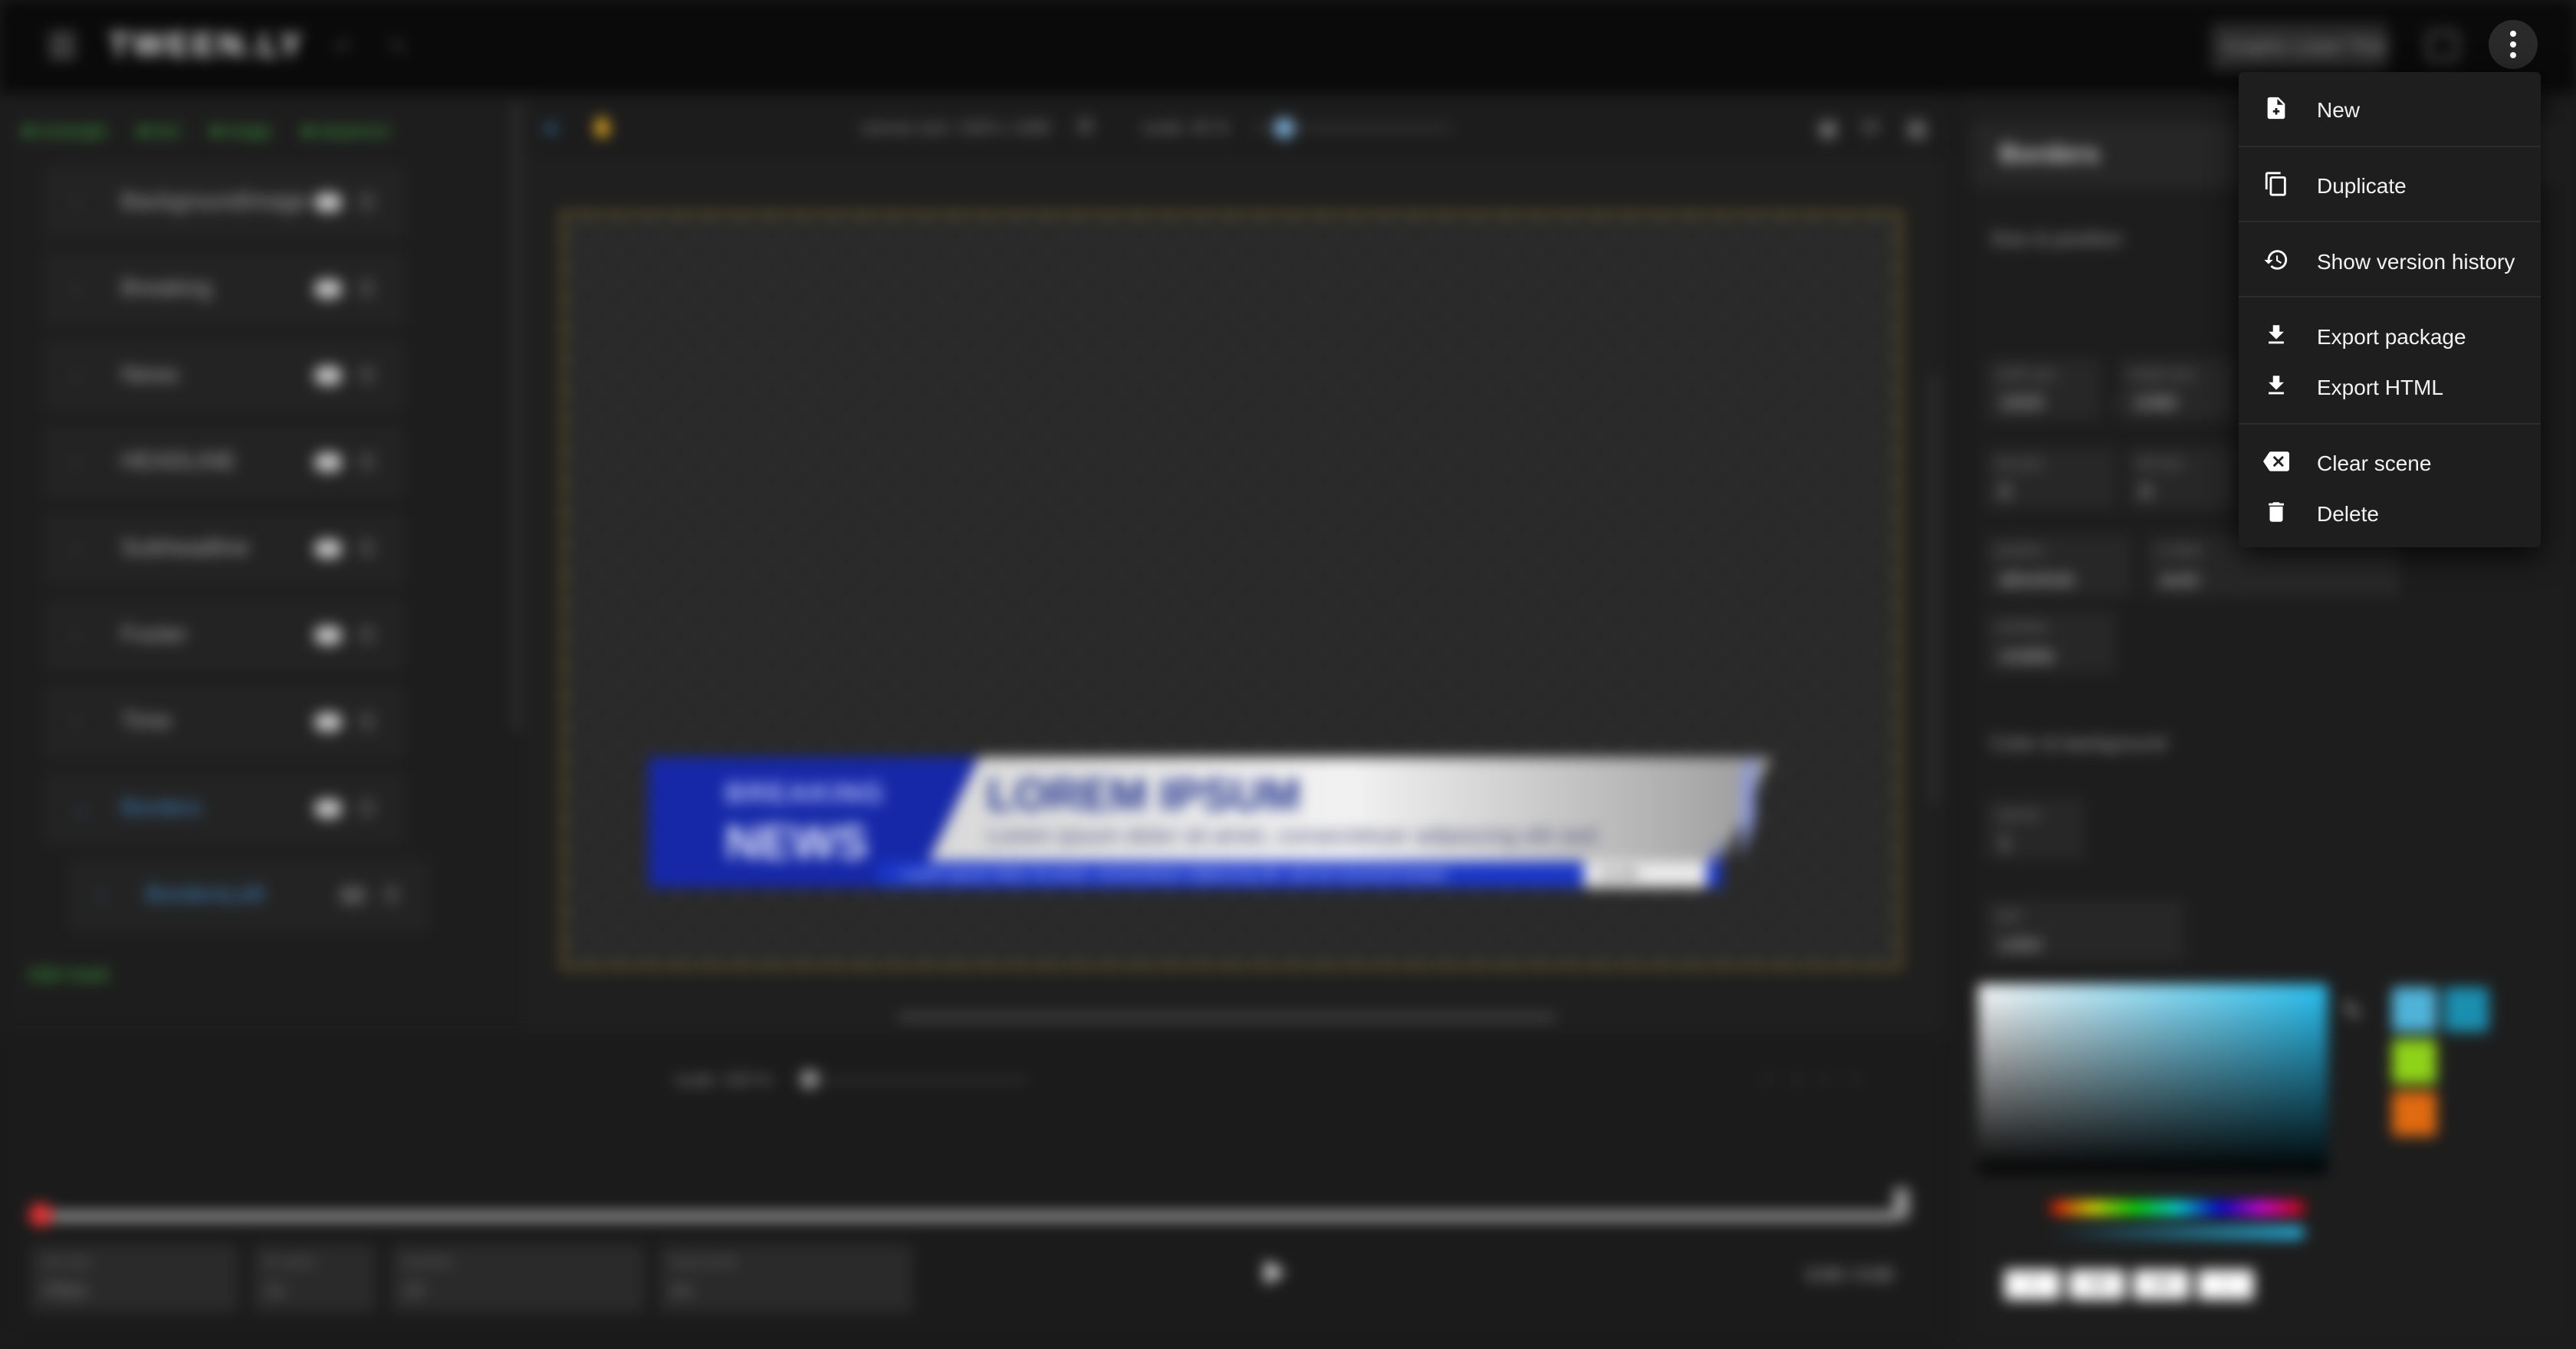  Describe the element at coordinates (1827, 128) in the screenshot. I see `fit-screen-icon: ▣` at that location.